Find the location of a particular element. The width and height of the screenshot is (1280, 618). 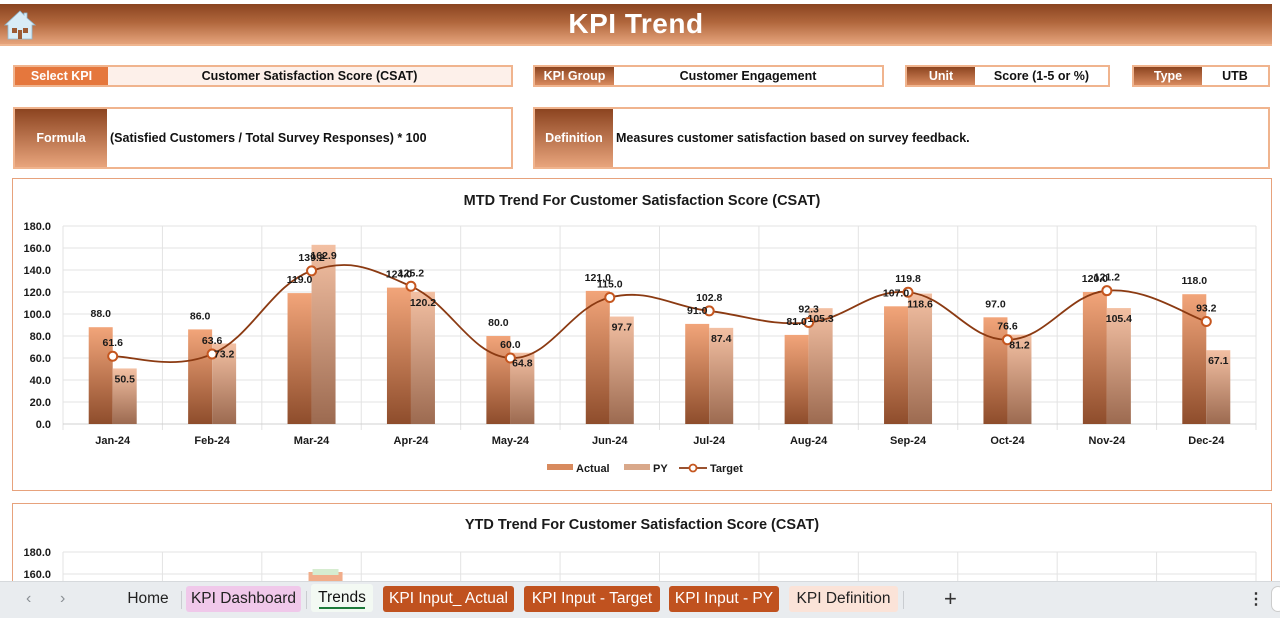

tab-trends: Trends is located at coordinates (342, 598).